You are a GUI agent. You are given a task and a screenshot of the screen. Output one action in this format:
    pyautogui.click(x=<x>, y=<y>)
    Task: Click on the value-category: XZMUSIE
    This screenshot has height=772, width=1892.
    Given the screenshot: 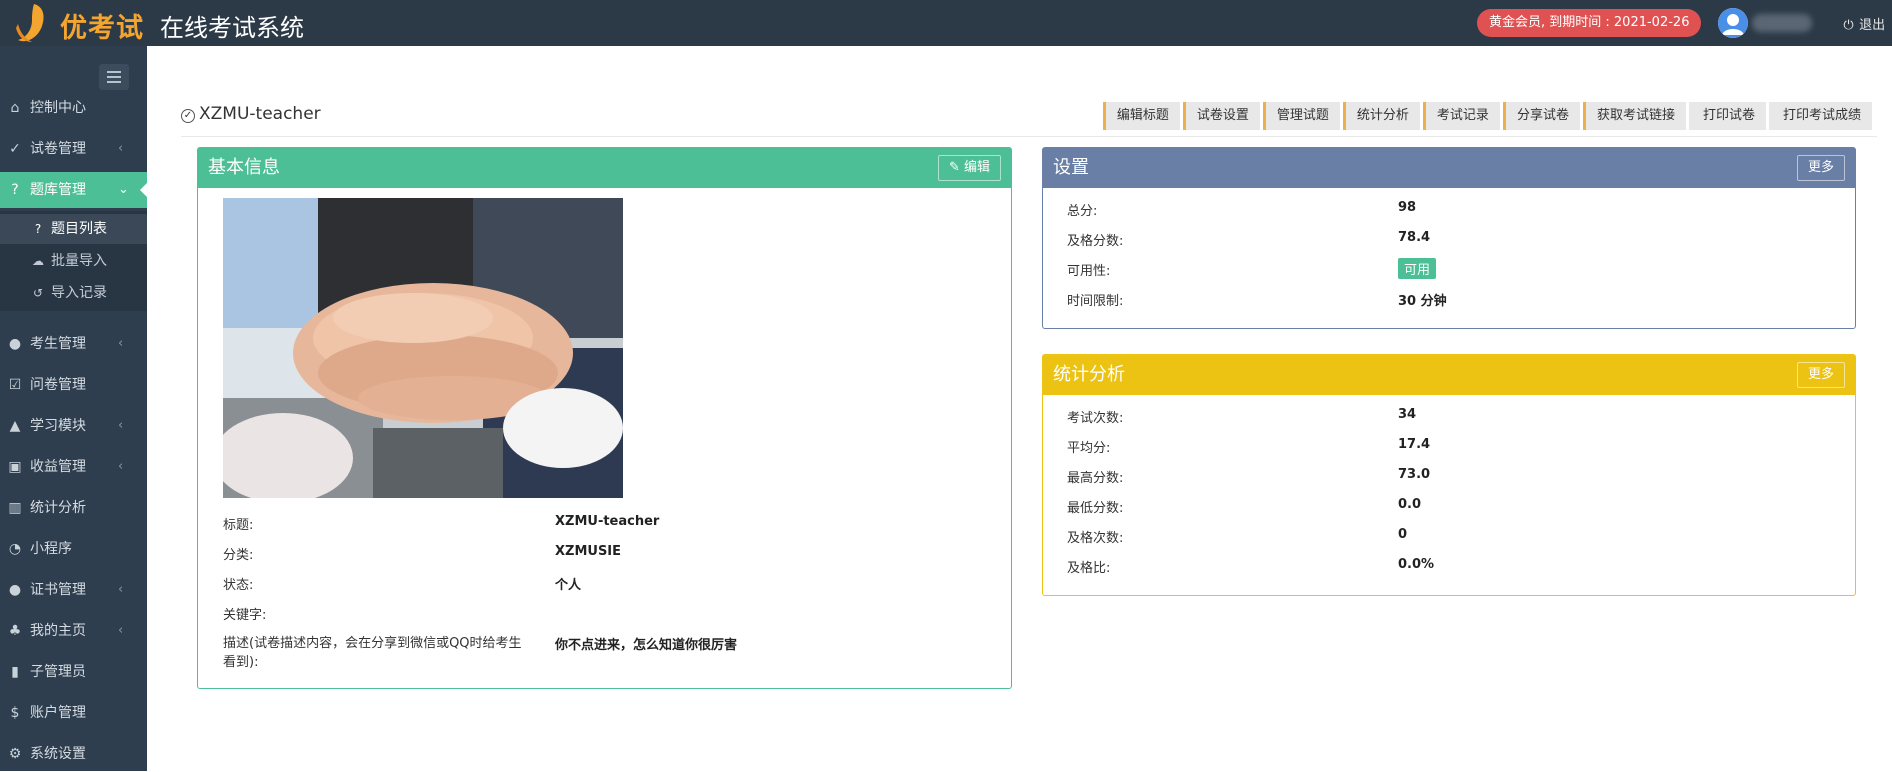 What is the action you would take?
    pyautogui.click(x=588, y=551)
    